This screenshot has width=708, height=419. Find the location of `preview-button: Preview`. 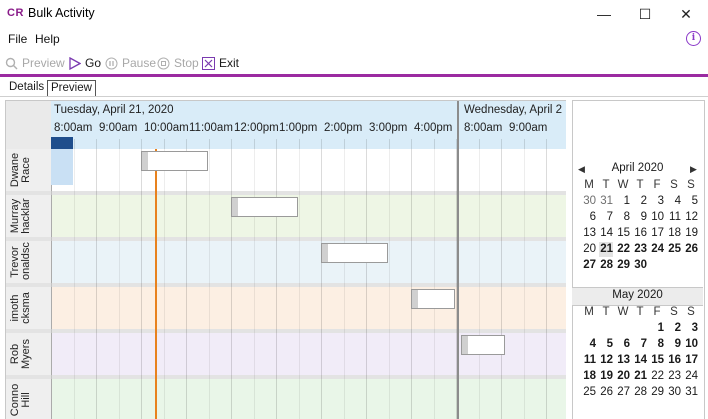

preview-button: Preview is located at coordinates (35, 63).